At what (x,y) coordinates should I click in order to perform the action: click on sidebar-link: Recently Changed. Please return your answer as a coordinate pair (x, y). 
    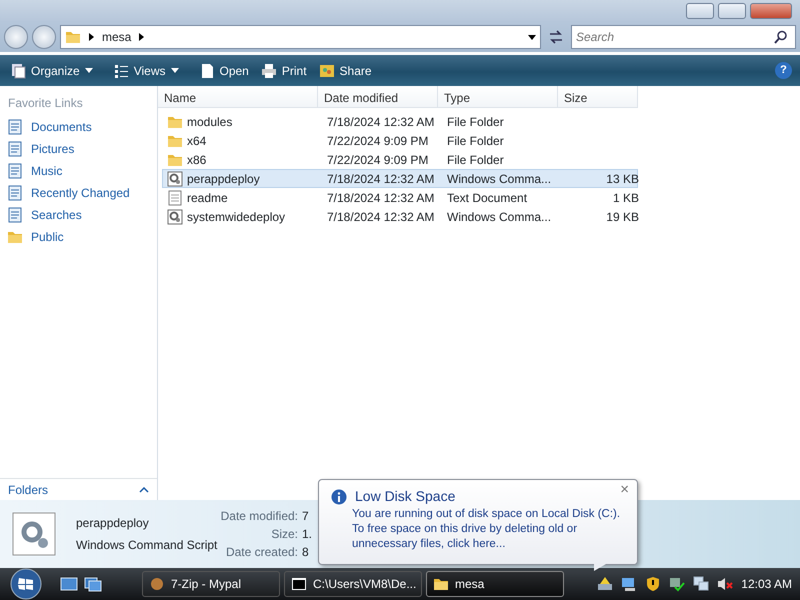
    Looking at the image, I should click on (78, 193).